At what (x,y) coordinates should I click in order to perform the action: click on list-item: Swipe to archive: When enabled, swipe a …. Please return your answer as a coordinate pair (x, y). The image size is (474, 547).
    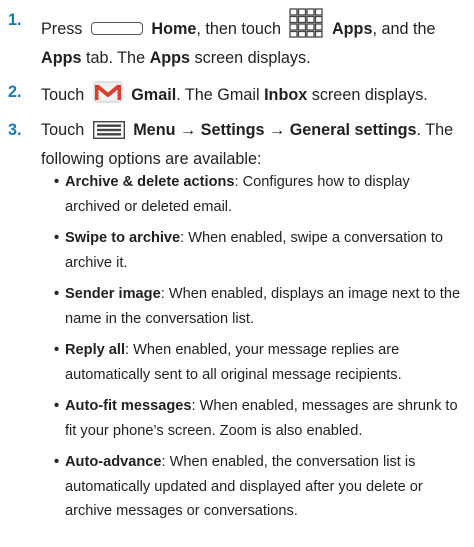
    Looking at the image, I should click on (259, 250).